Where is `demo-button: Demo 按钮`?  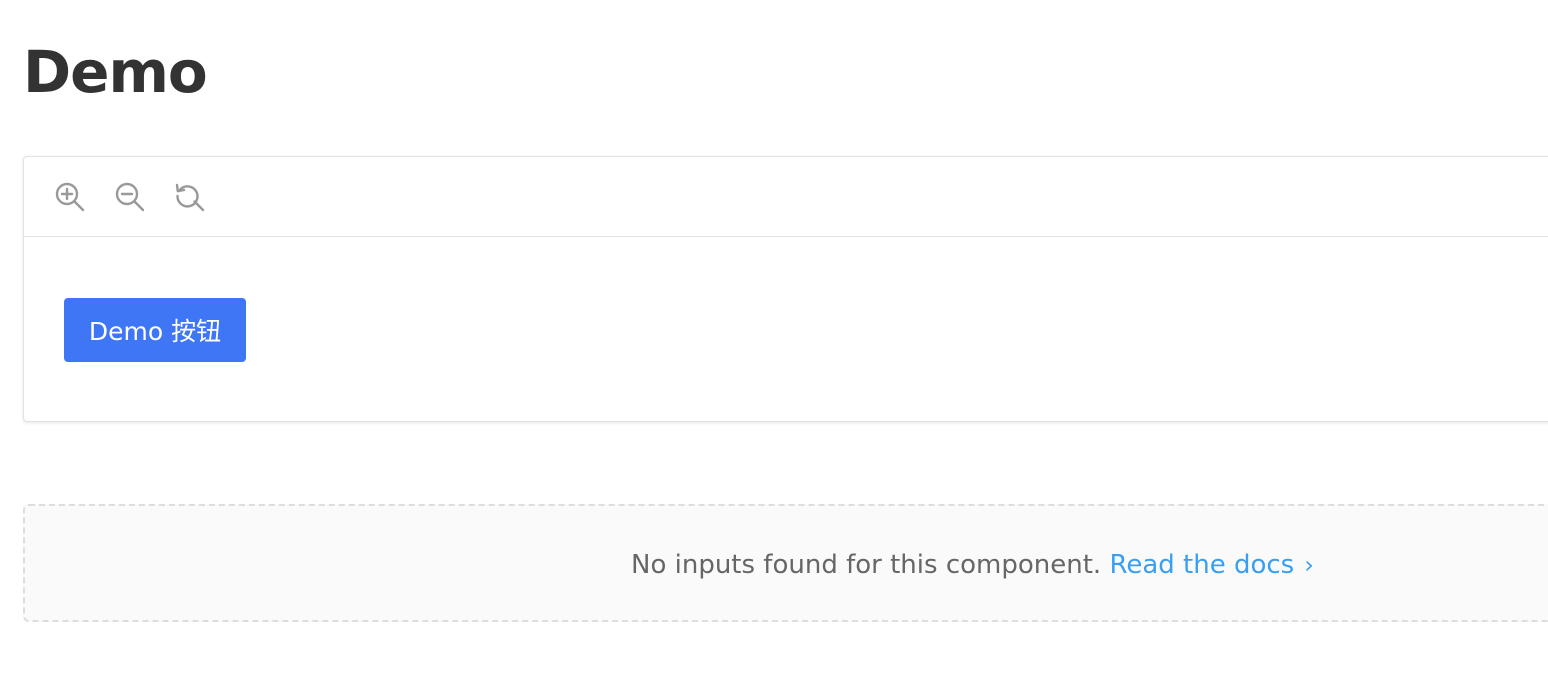
demo-button: Demo 按钮 is located at coordinates (155, 330).